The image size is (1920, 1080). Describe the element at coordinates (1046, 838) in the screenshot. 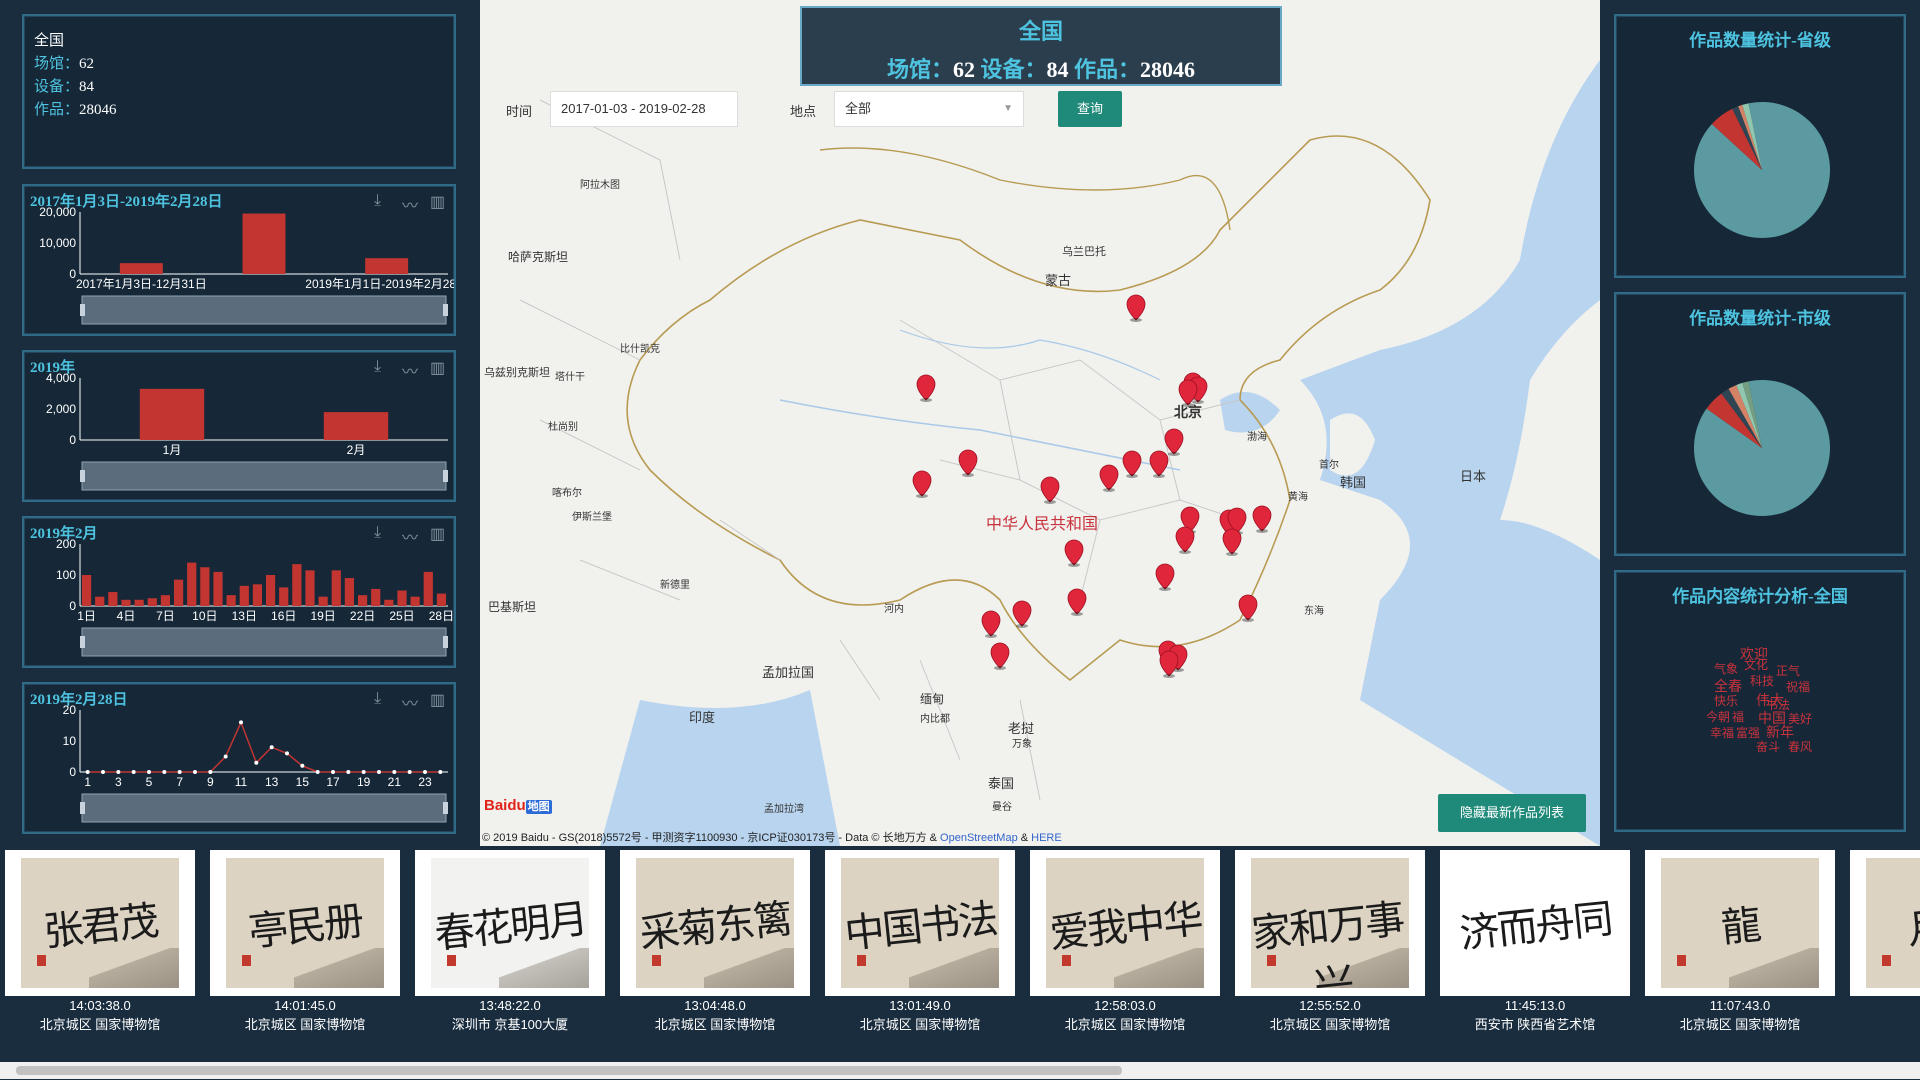

I see `here-link: HERE` at that location.